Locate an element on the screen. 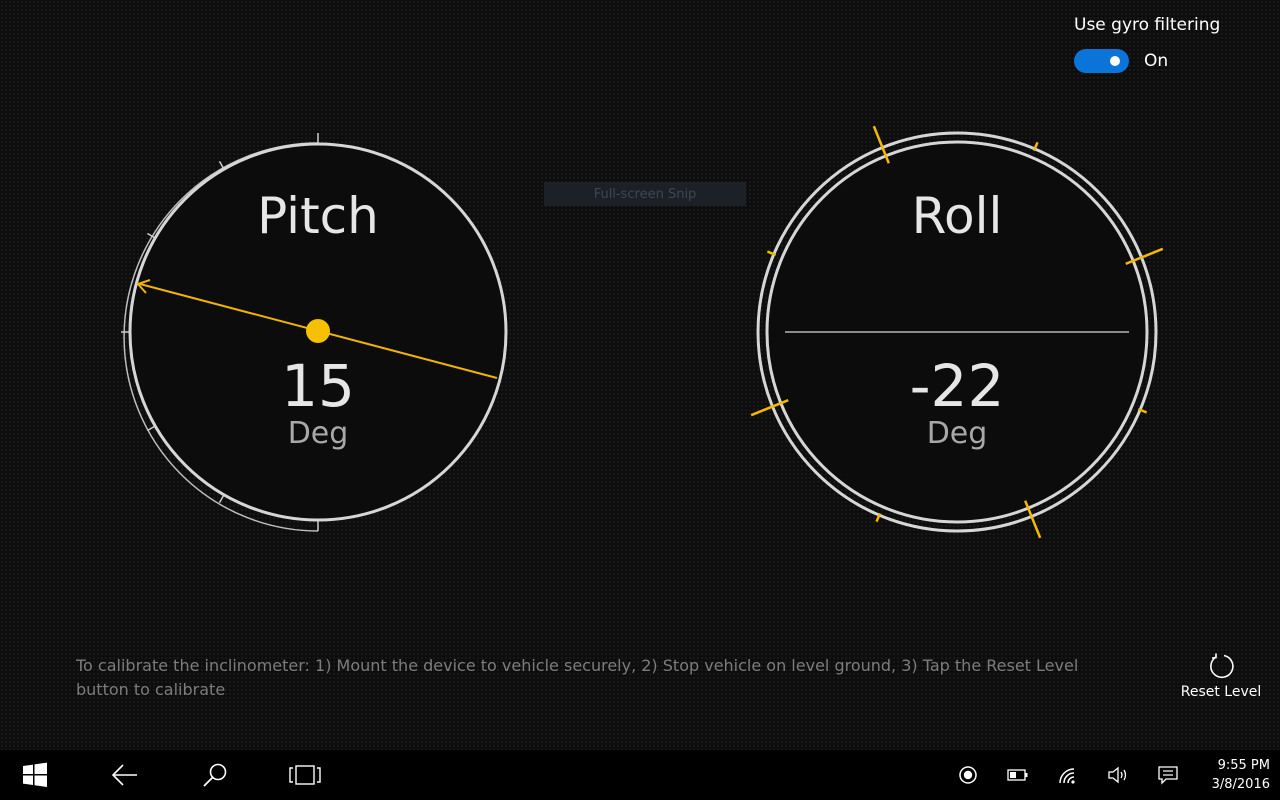 This screenshot has width=1280, height=800. roll-unit: Deg is located at coordinates (957, 433).